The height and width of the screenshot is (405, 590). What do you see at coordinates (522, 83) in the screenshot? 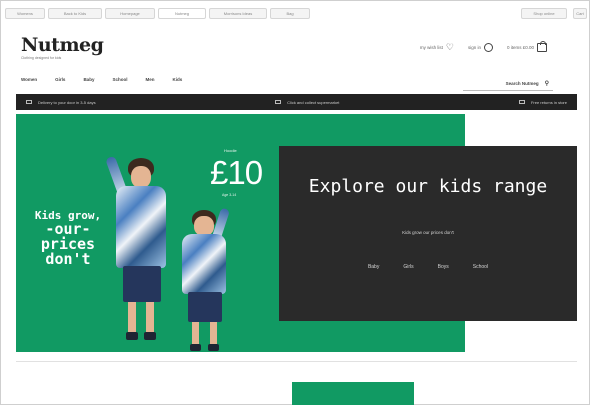
I see `search-label: Search Nutmeg` at bounding box center [522, 83].